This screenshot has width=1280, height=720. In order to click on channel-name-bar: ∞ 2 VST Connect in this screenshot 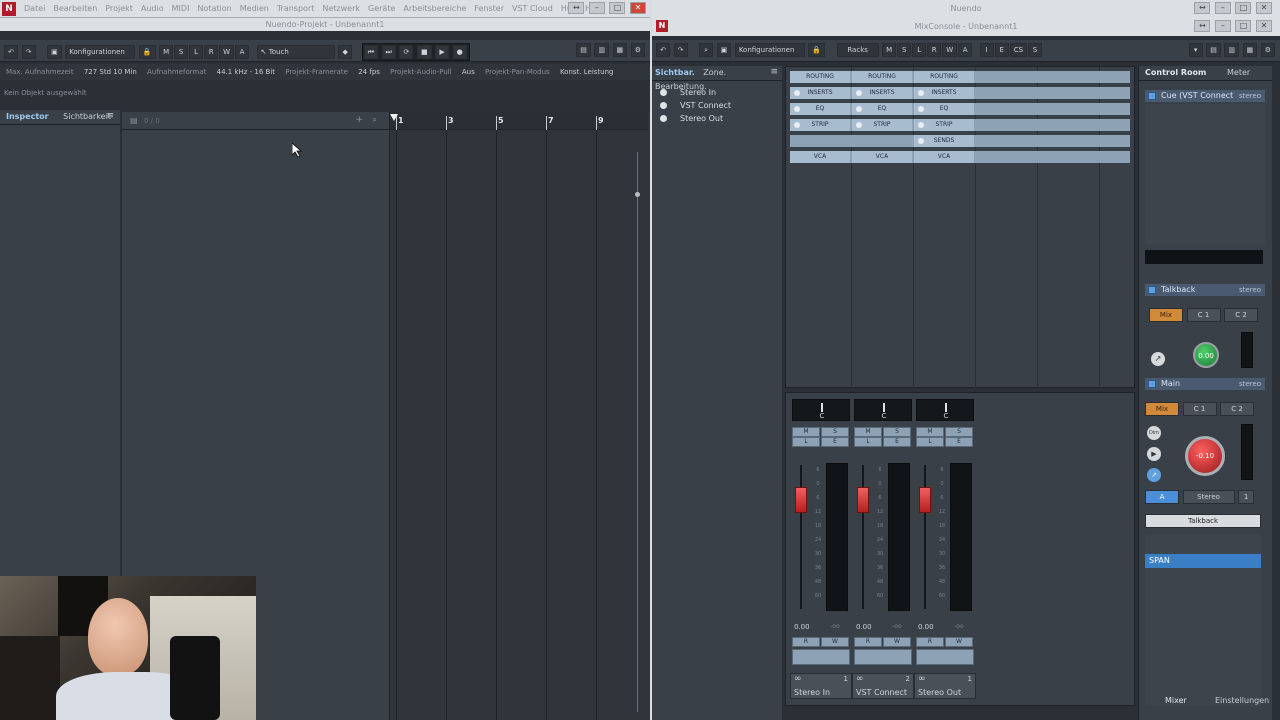, I will do `click(883, 686)`.